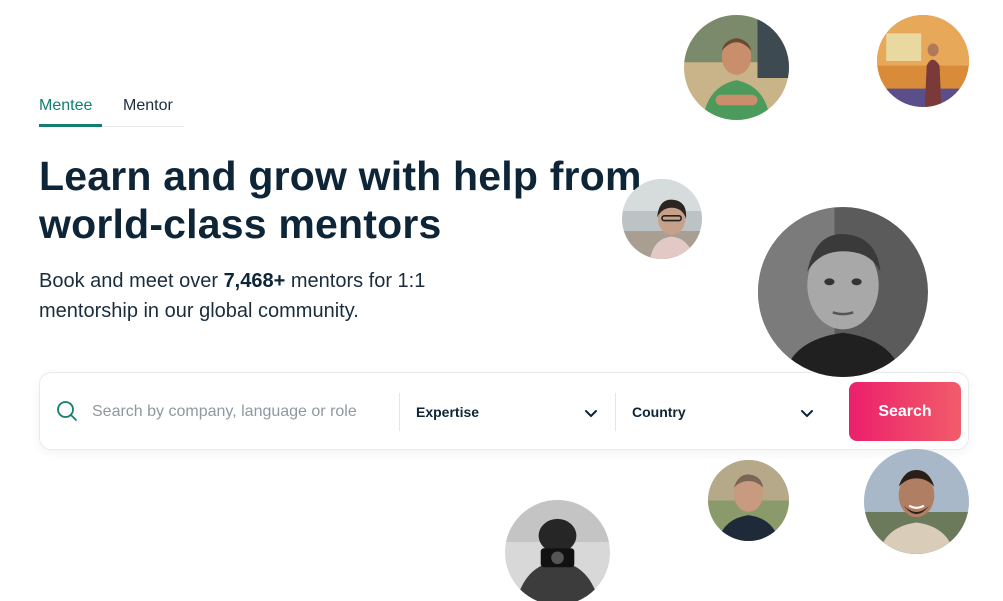 The image size is (1003, 601). What do you see at coordinates (557, 550) in the screenshot?
I see `mentor-avatar-camera-bw` at bounding box center [557, 550].